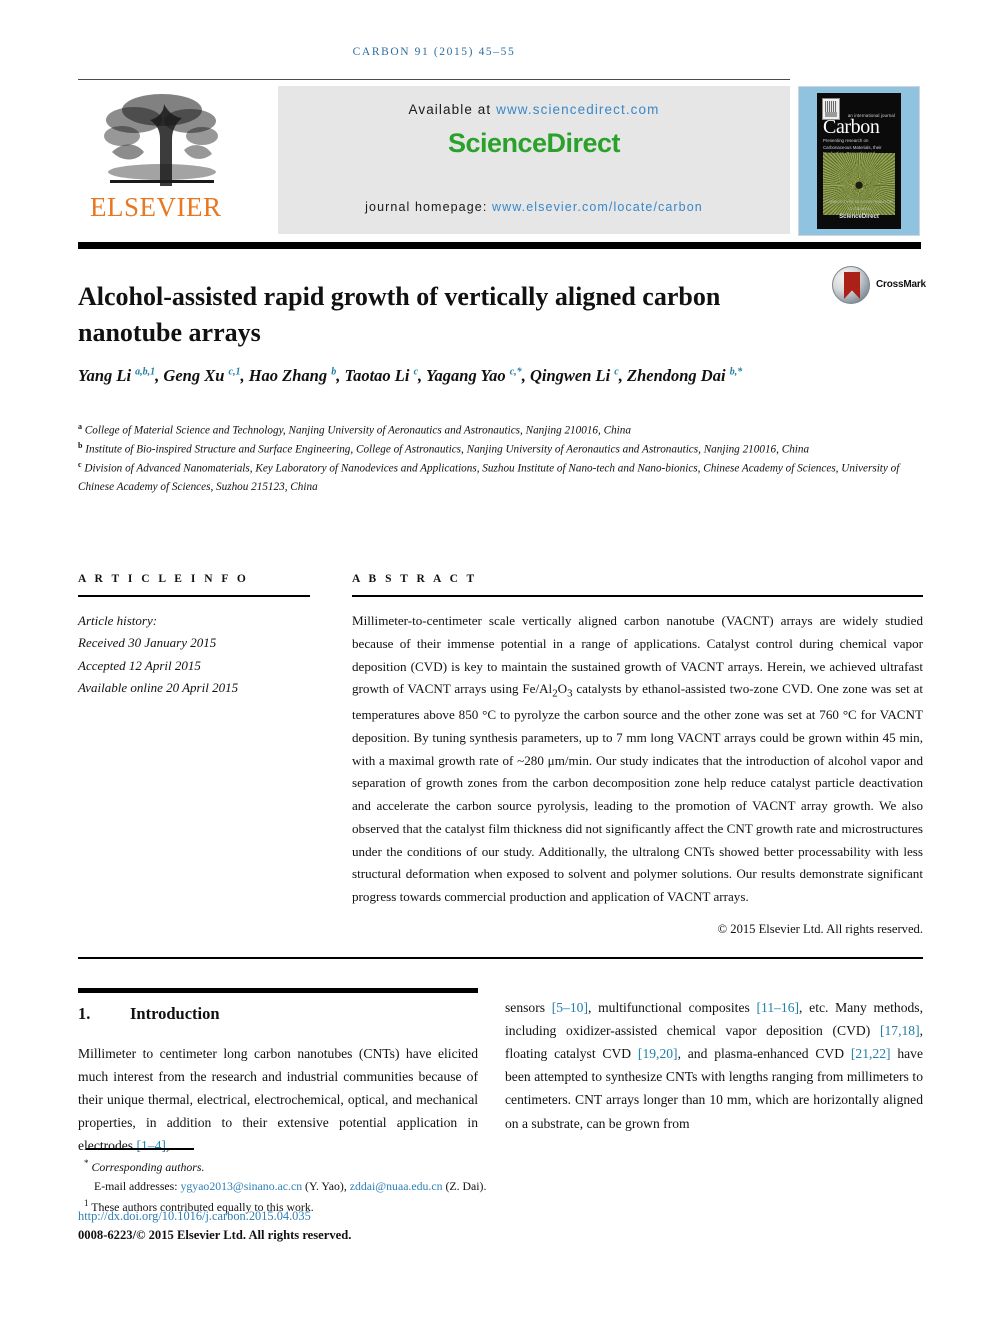 The image size is (992, 1323). What do you see at coordinates (148, 1166) in the screenshot?
I see `corresponding-author-text: Corresponding authors.` at bounding box center [148, 1166].